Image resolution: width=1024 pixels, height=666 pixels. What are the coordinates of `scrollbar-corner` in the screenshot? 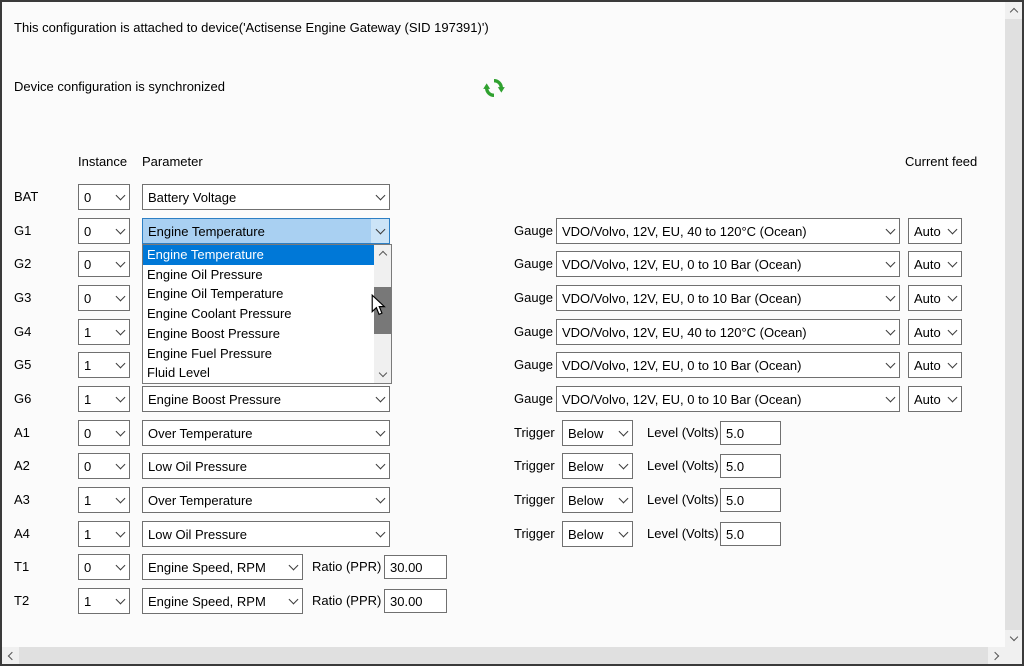 It's located at (1013, 655).